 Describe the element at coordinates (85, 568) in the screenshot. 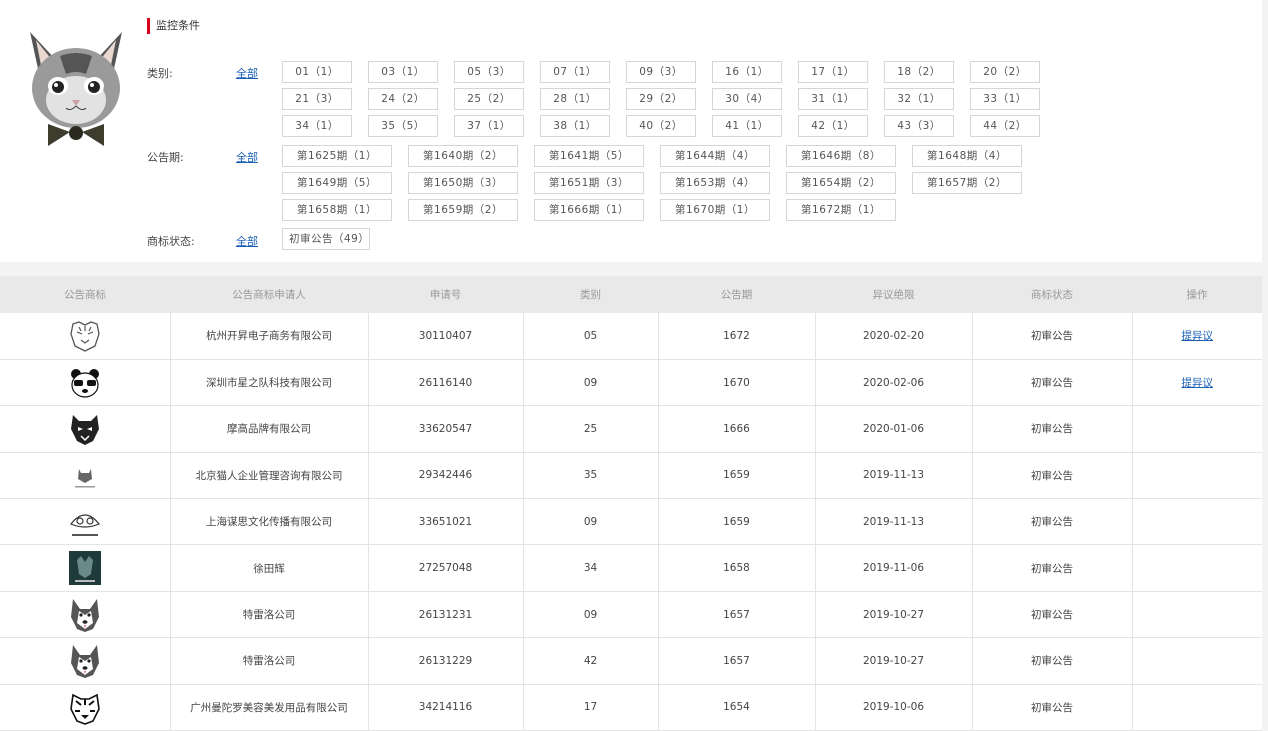

I see `dark-poster-icon` at that location.